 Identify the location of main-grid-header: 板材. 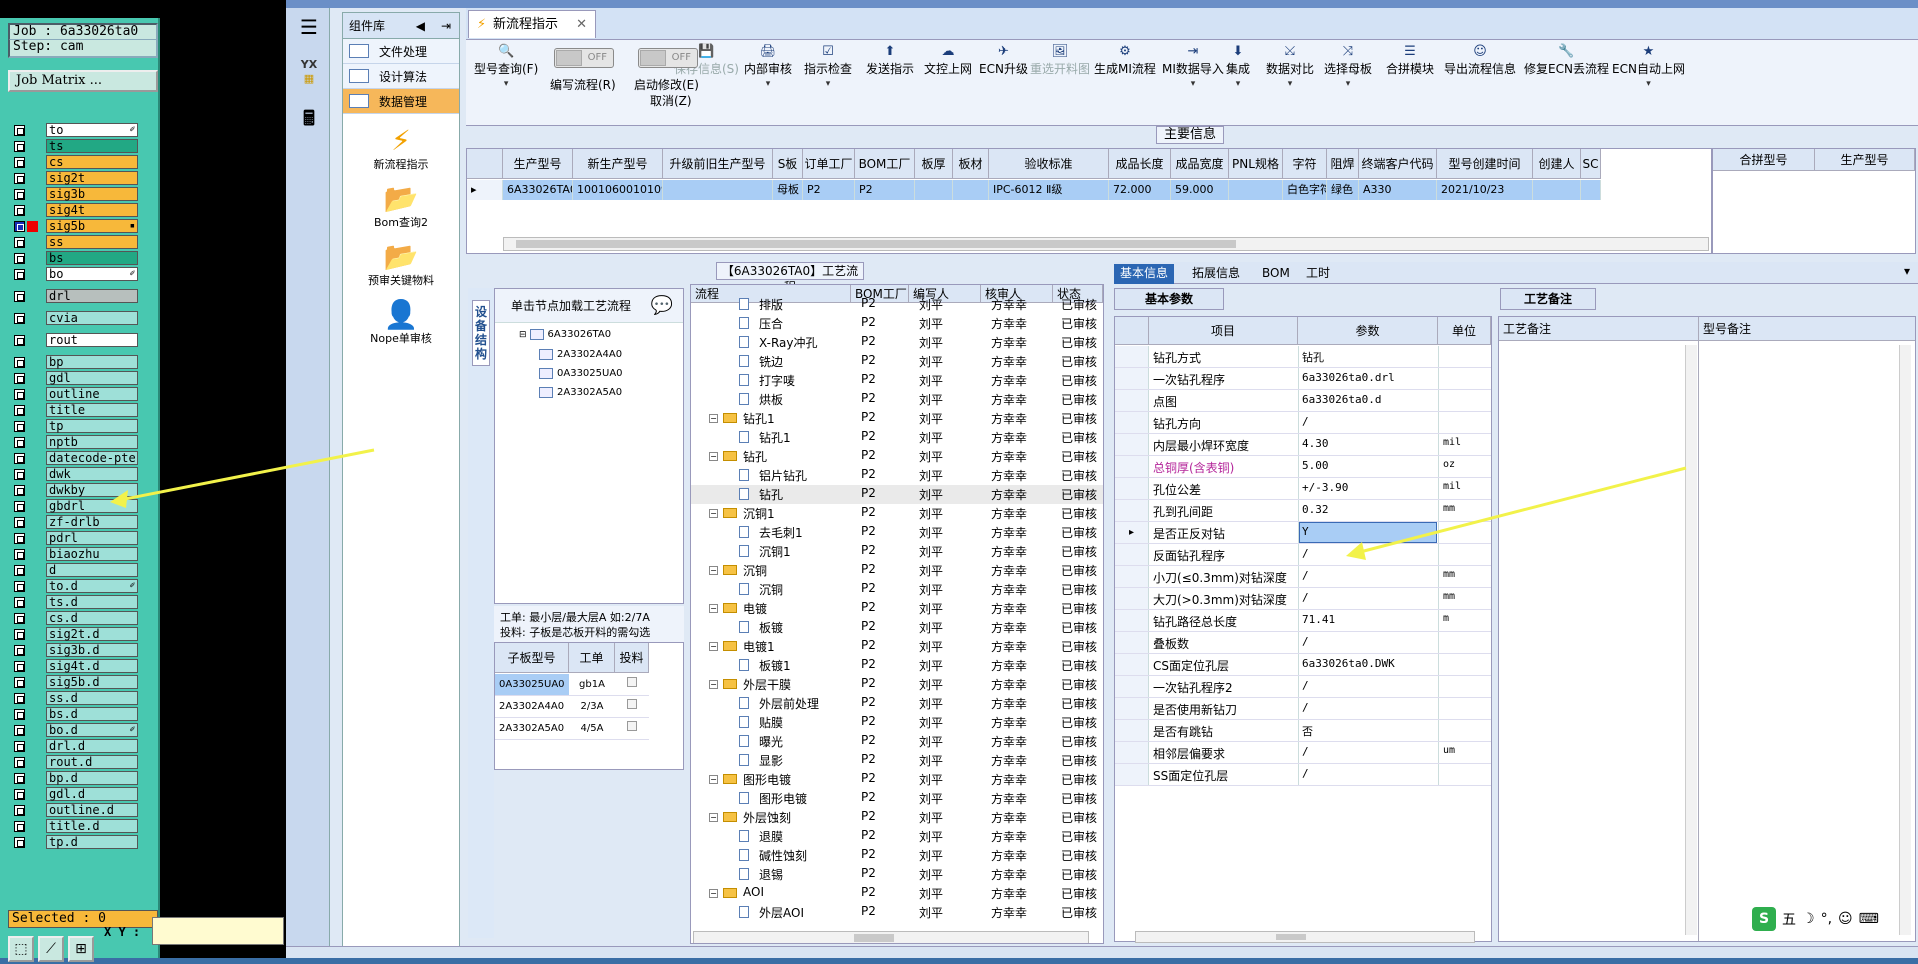
(971, 164).